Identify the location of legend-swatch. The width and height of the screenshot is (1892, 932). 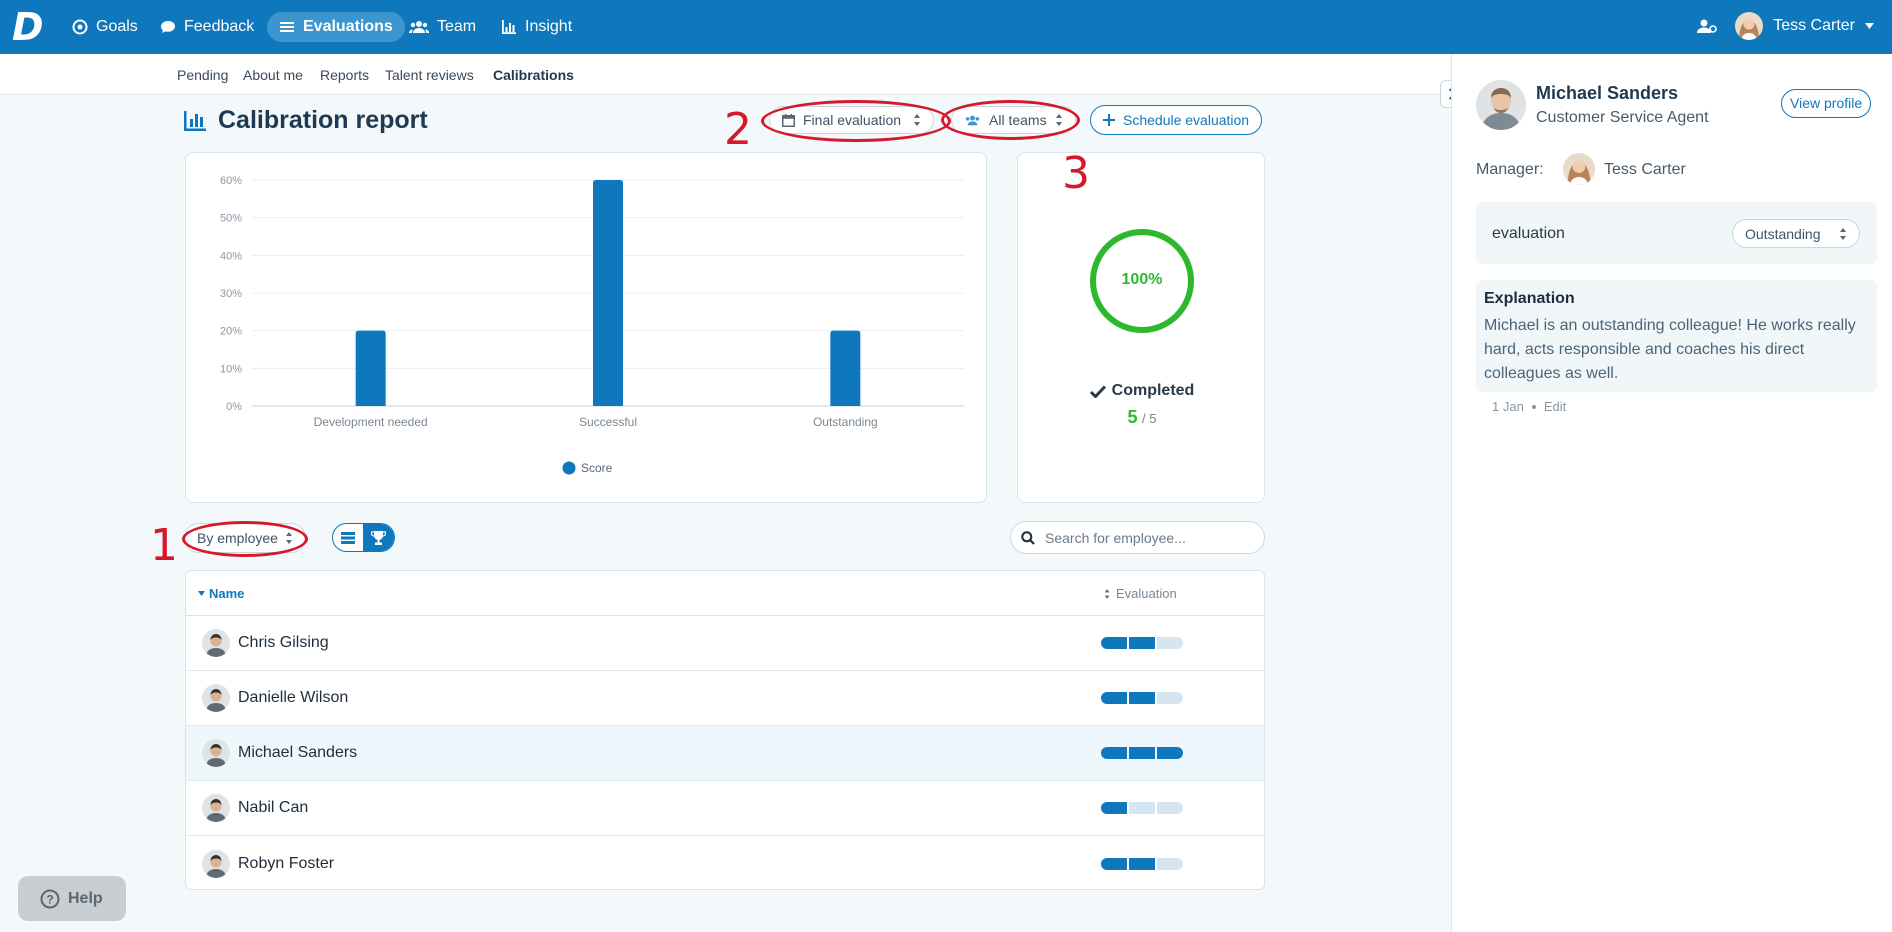
(569, 468).